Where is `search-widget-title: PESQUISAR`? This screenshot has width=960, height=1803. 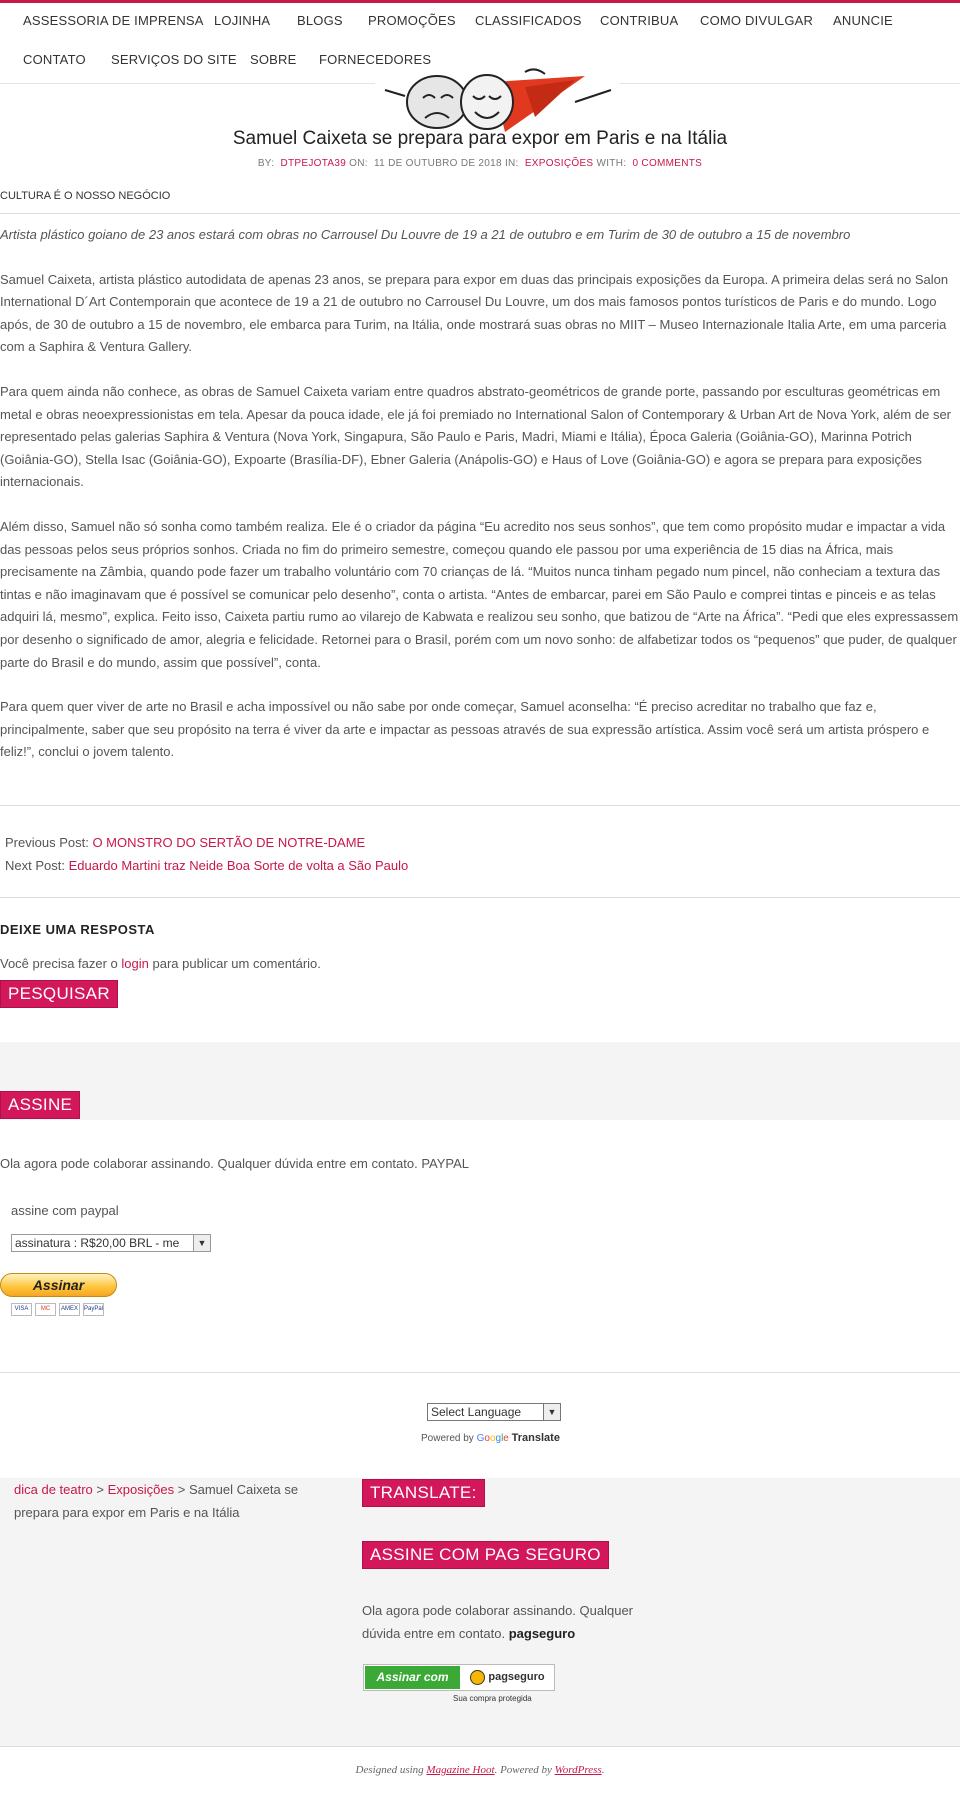
search-widget-title: PESQUISAR is located at coordinates (59, 994).